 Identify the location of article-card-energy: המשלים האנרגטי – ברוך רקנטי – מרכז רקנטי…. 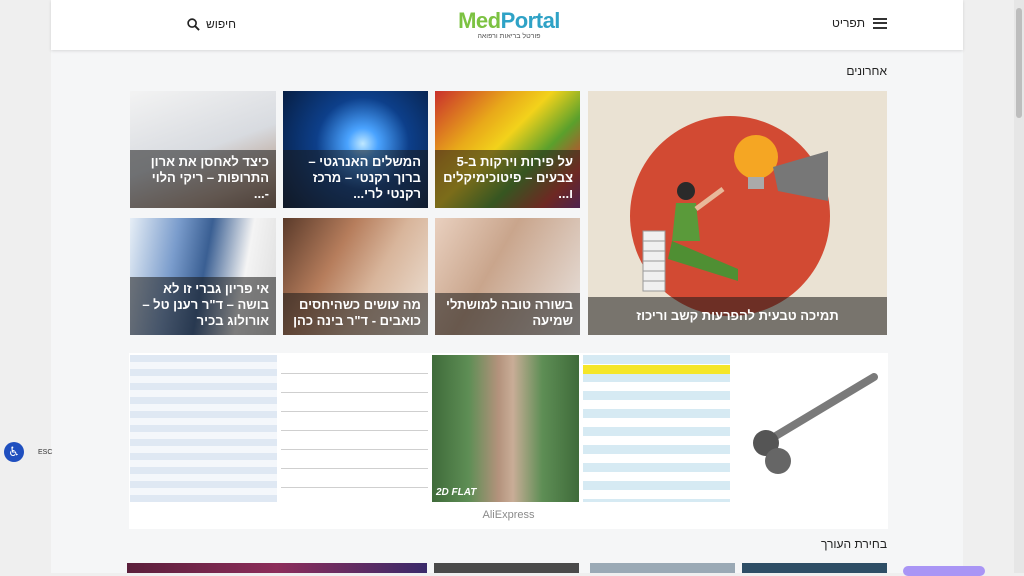
(355, 149).